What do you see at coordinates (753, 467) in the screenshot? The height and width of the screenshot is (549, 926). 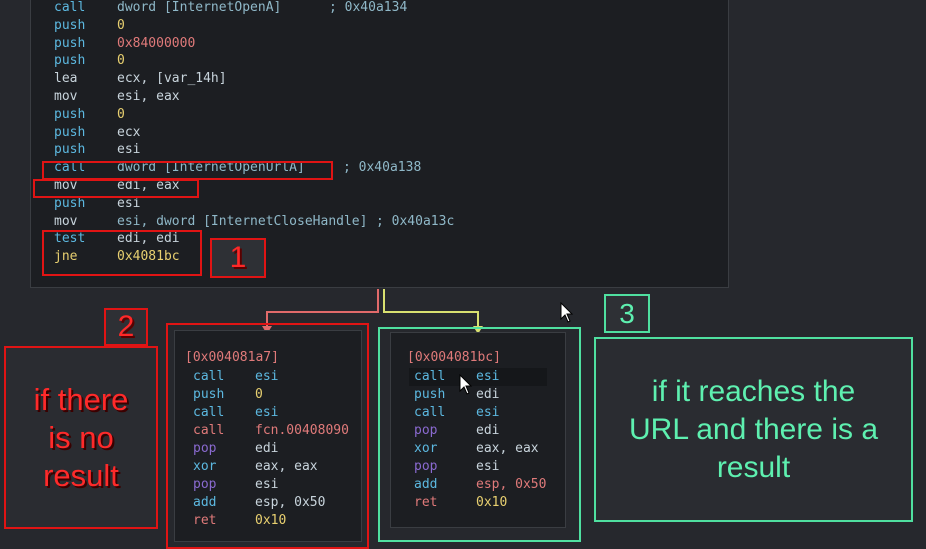 I see `note-result-line-3: result` at bounding box center [753, 467].